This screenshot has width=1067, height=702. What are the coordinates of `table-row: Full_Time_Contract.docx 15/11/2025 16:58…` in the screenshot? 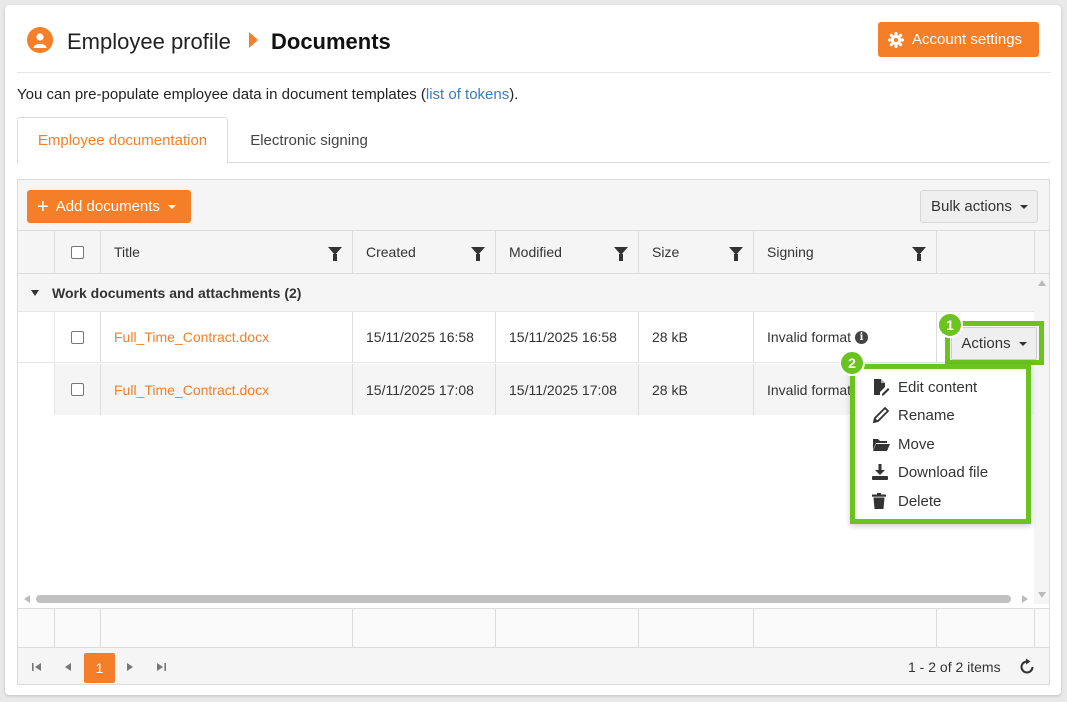 It's located at (526, 337).